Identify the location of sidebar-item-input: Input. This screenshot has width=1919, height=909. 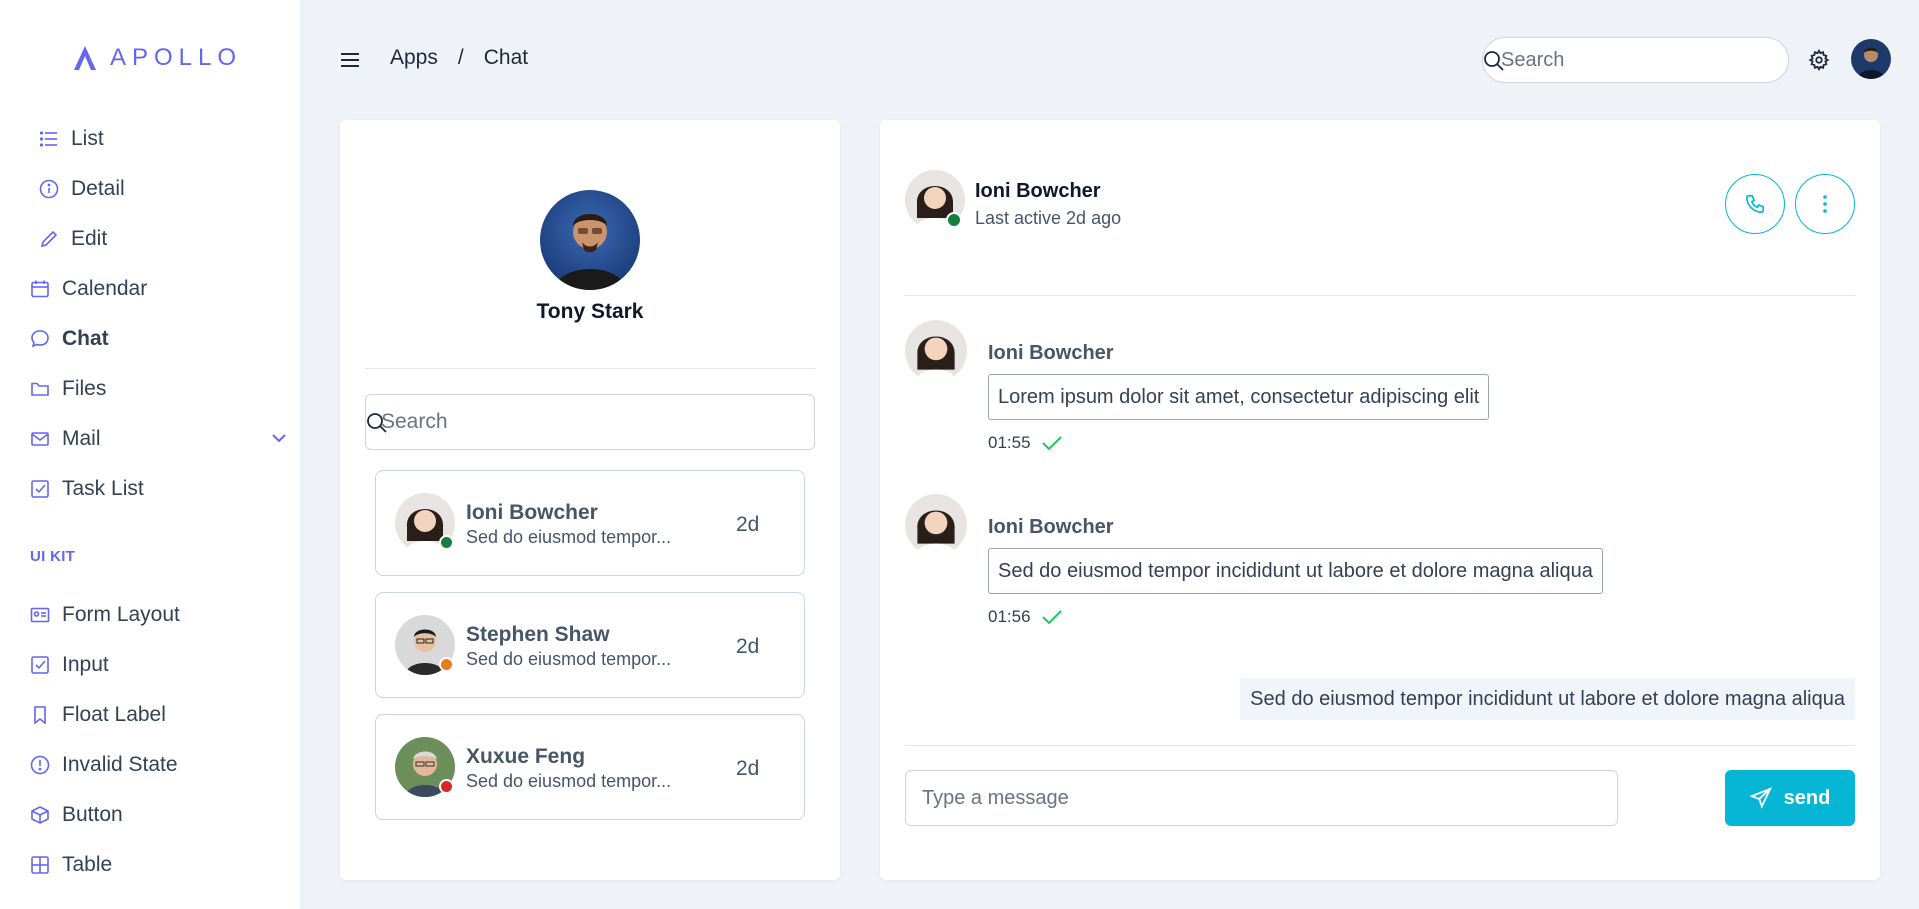
(69, 665).